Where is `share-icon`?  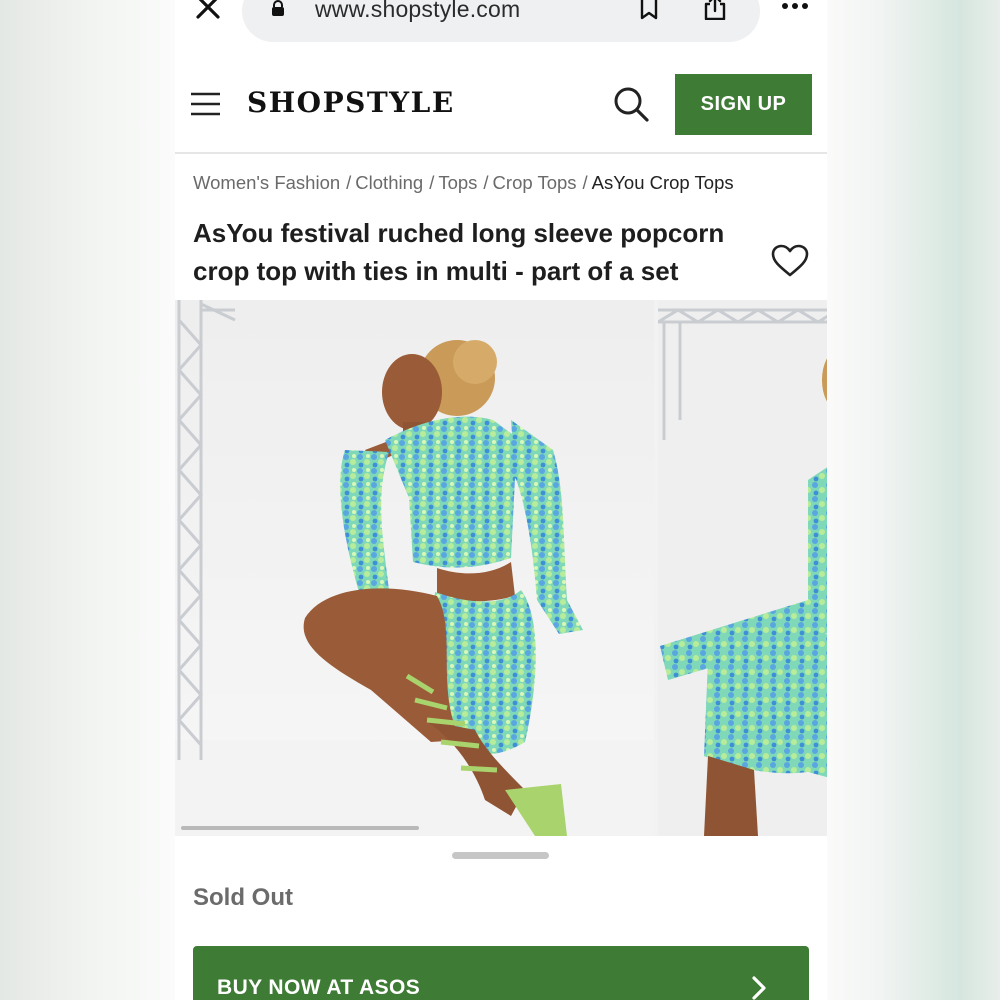
share-icon is located at coordinates (715, 10).